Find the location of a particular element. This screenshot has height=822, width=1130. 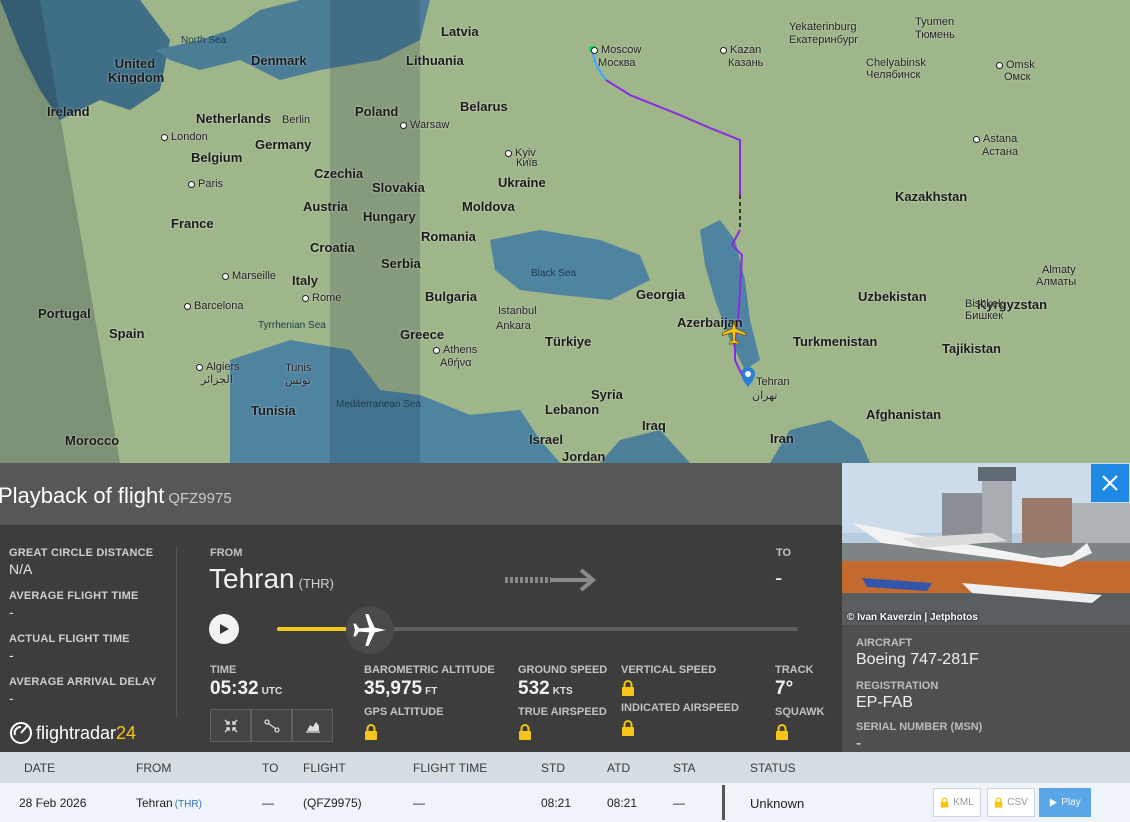

map-label-city: Warsaw is located at coordinates (424, 125).